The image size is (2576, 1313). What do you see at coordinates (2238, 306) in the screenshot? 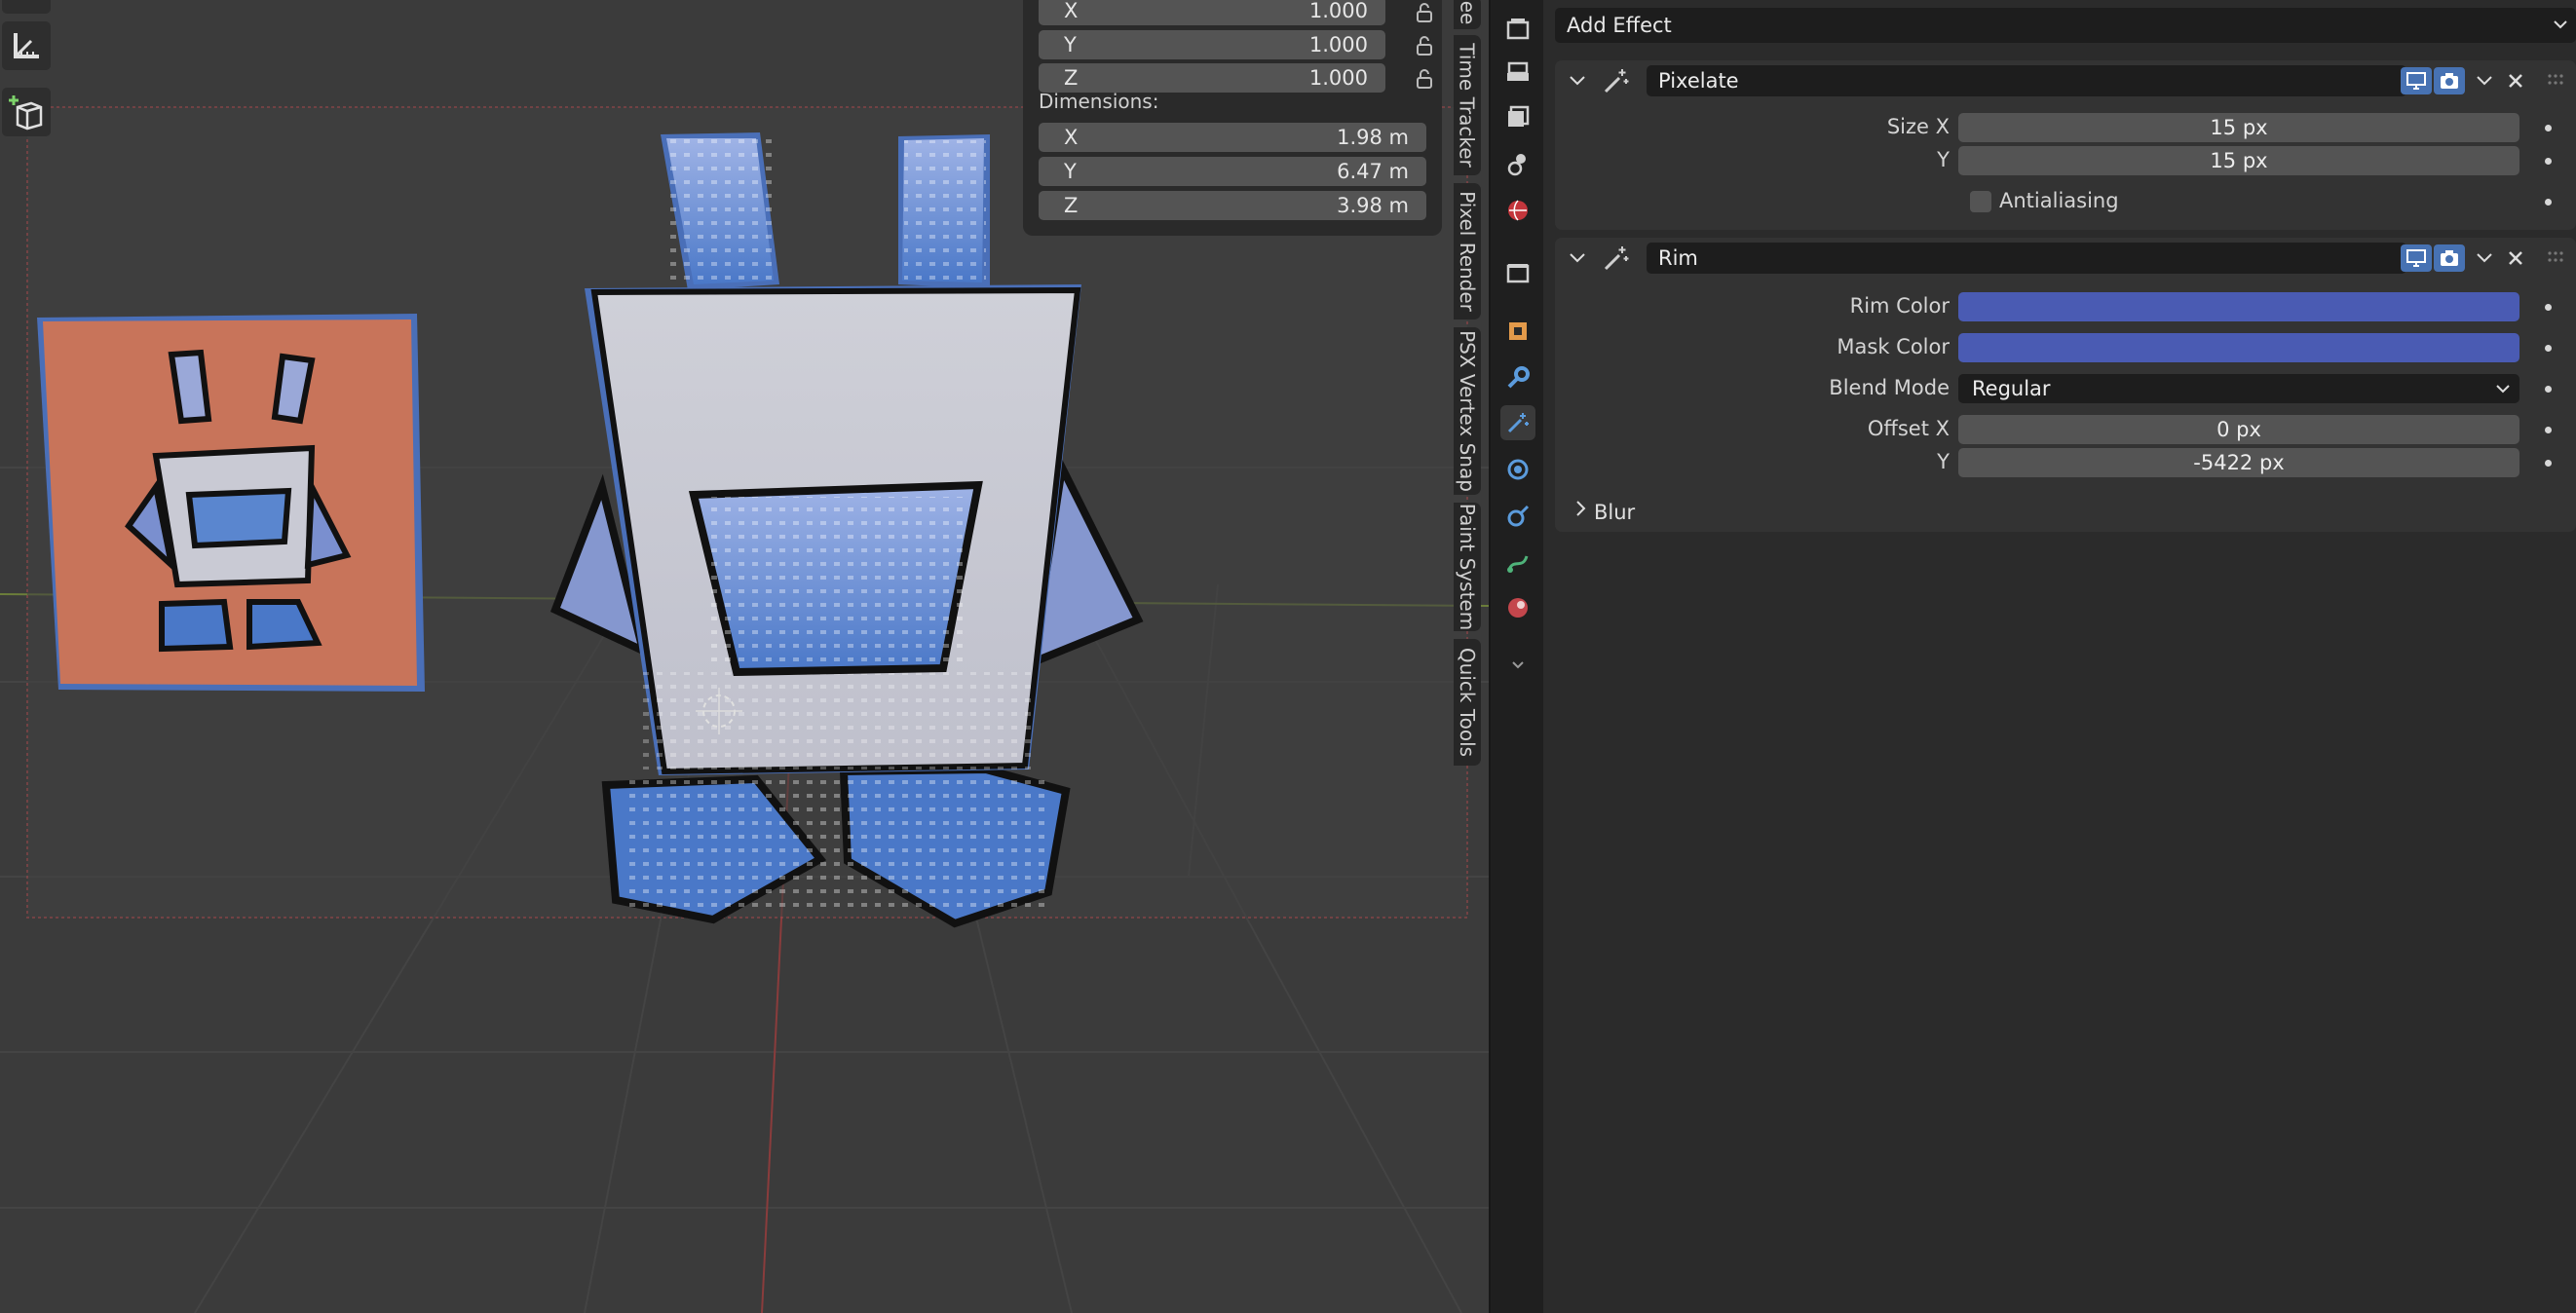
I see `rim-color-swatch` at bounding box center [2238, 306].